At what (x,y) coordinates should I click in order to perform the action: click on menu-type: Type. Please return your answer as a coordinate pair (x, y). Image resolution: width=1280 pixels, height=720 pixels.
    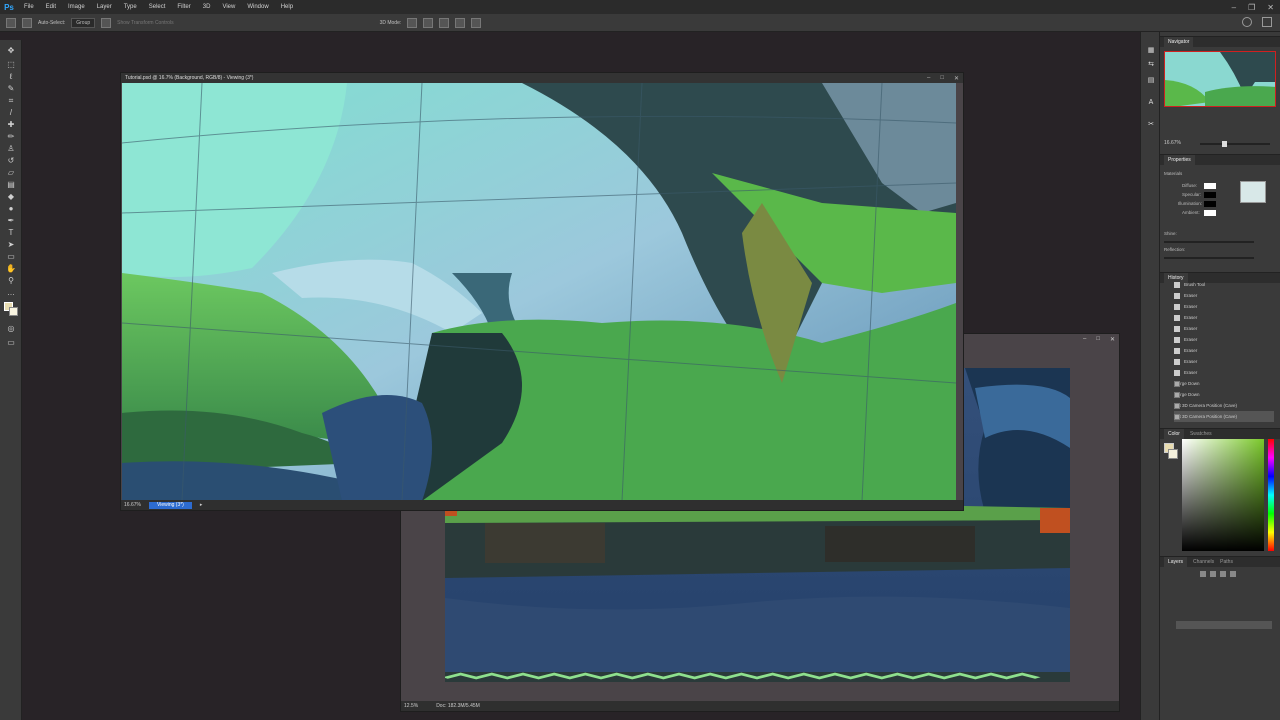
    Looking at the image, I should click on (130, 7).